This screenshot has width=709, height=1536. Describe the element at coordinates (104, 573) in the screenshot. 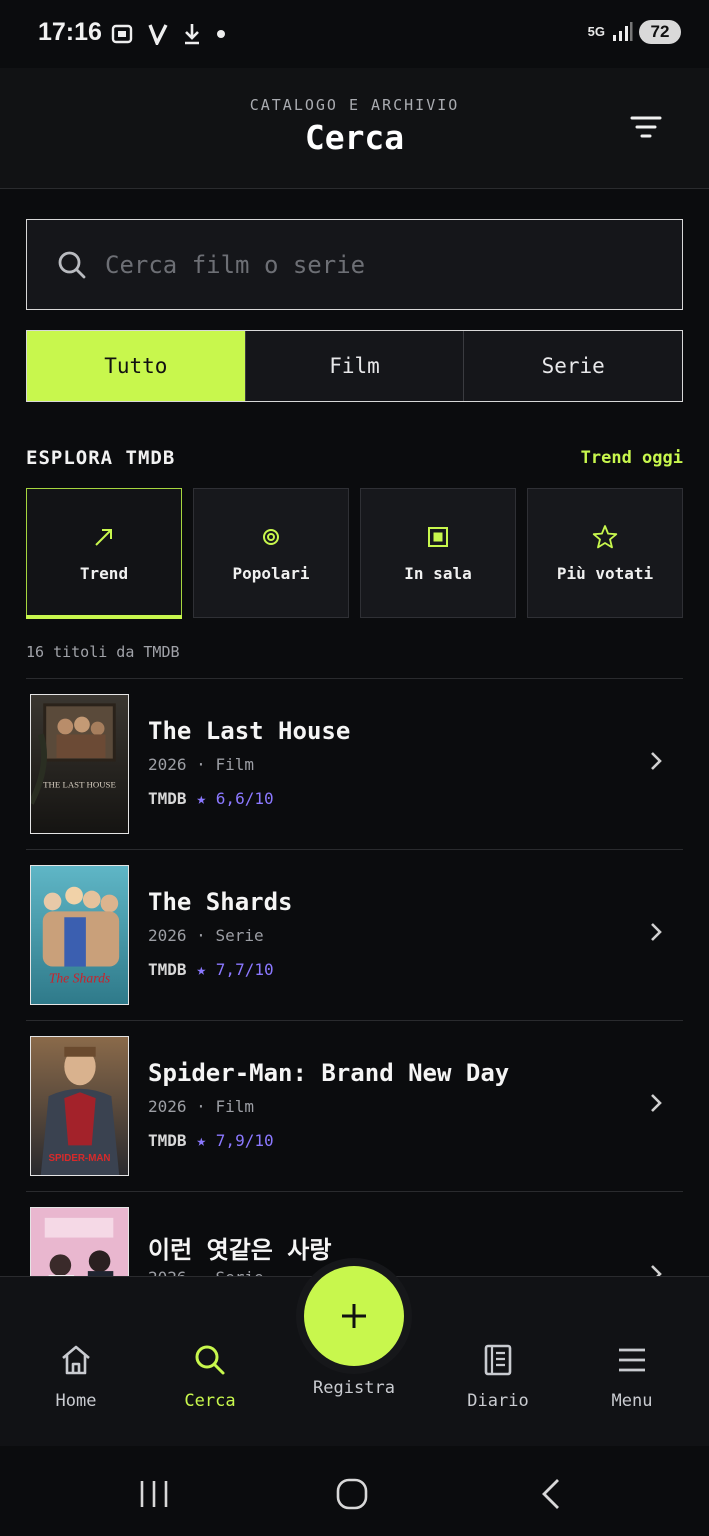

I see `category-label: Trend` at that location.